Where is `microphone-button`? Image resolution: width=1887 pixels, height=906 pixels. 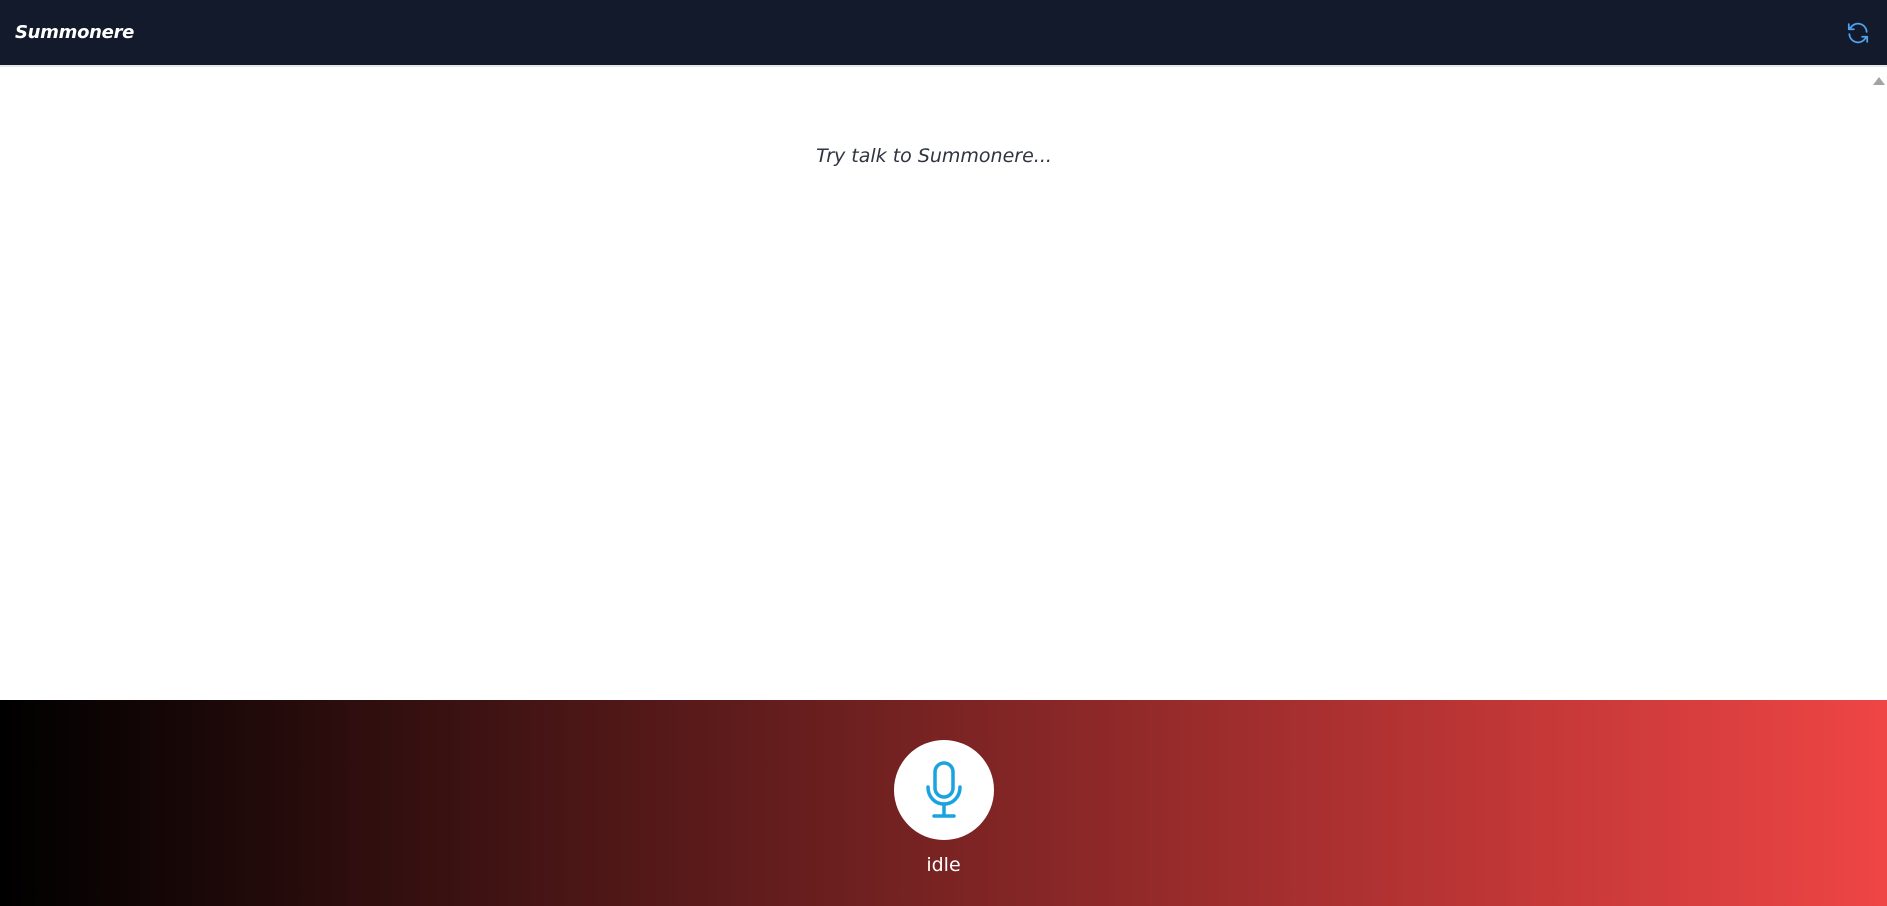
microphone-button is located at coordinates (944, 790).